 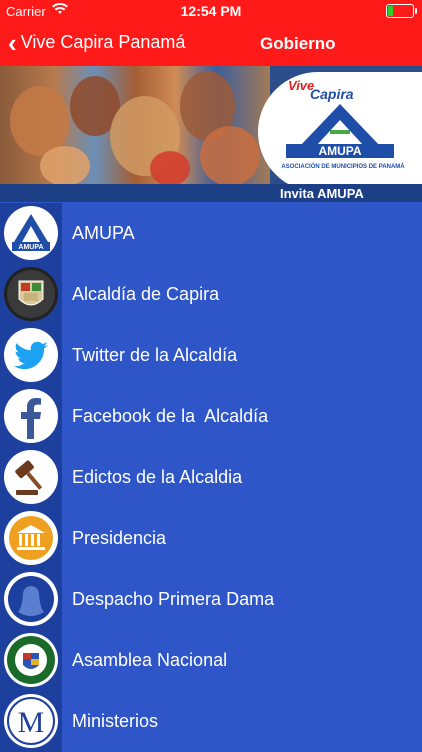 What do you see at coordinates (31, 355) in the screenshot?
I see `twitter-bird-icon` at bounding box center [31, 355].